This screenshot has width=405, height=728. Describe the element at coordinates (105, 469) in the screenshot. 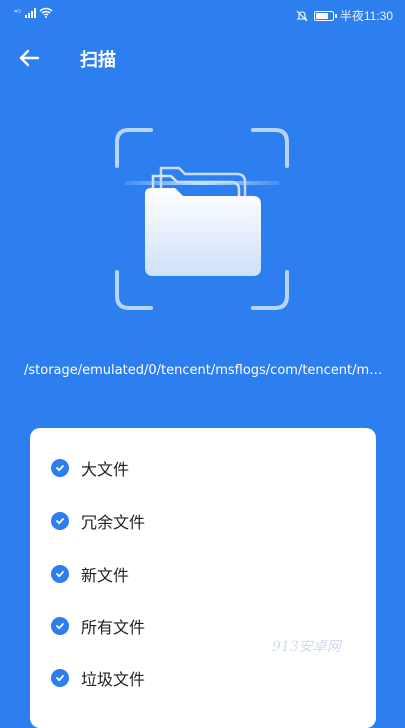

I see `option-label: 大文件` at that location.